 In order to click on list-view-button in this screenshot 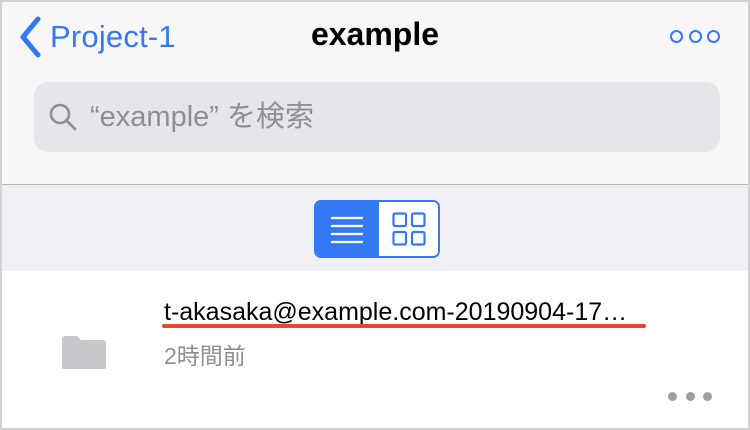, I will do `click(346, 229)`.